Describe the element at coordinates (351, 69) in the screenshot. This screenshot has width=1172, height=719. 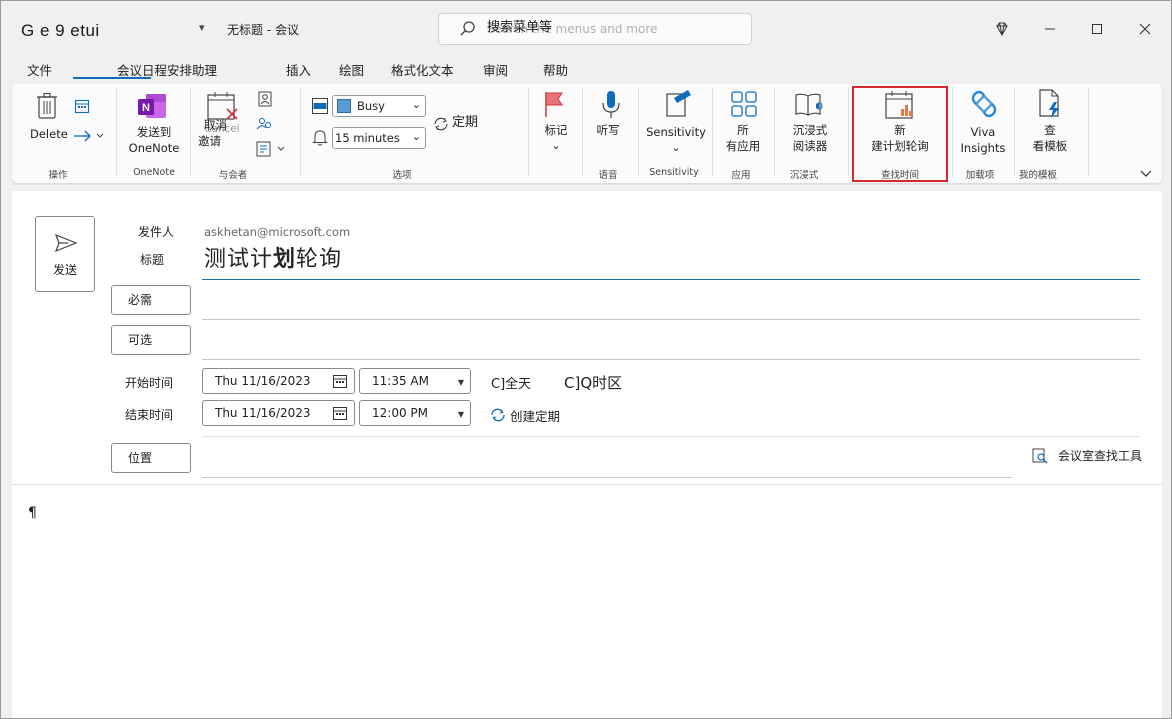
I see `tab-draw: 绘图` at that location.